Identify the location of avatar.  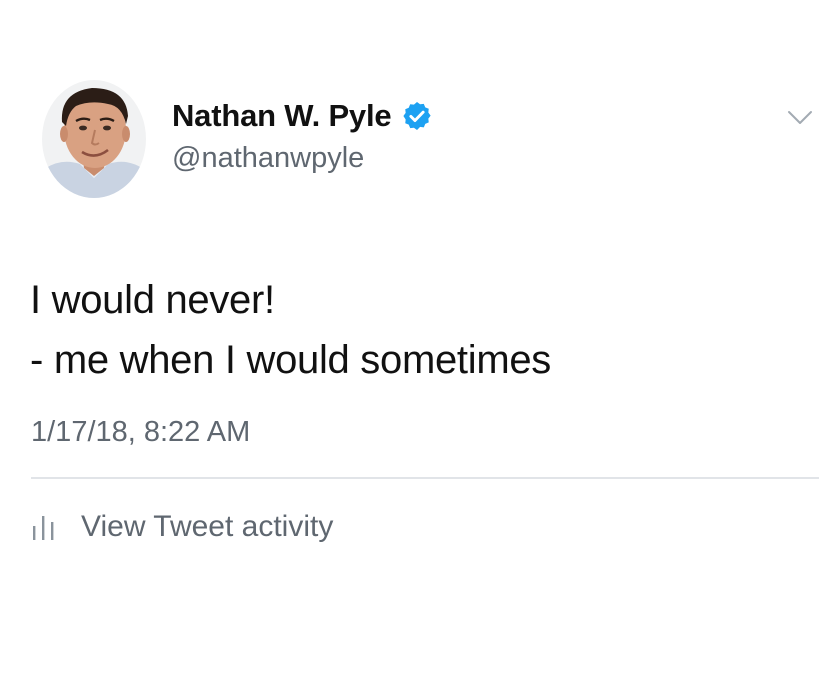
(94, 139).